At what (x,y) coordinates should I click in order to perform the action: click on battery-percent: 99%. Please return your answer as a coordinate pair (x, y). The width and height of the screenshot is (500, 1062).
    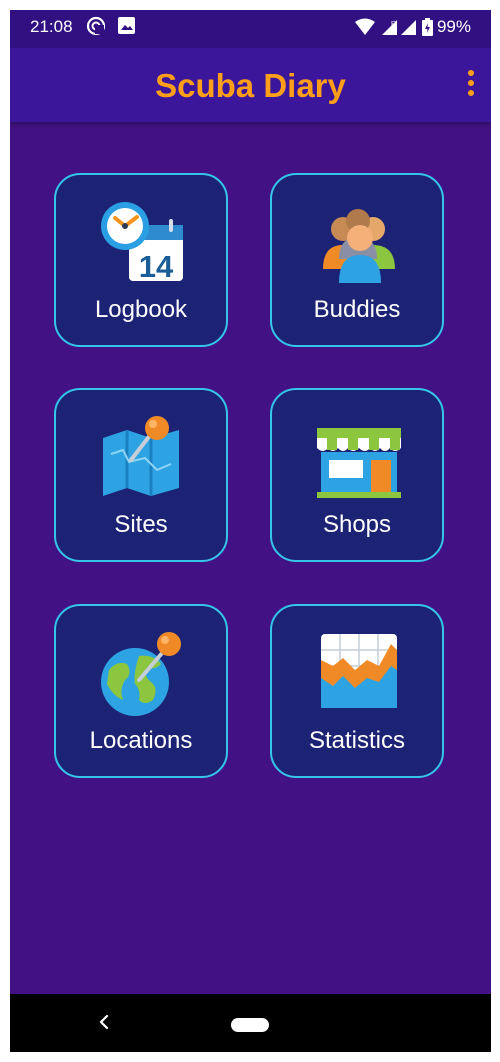
    Looking at the image, I should click on (453, 26).